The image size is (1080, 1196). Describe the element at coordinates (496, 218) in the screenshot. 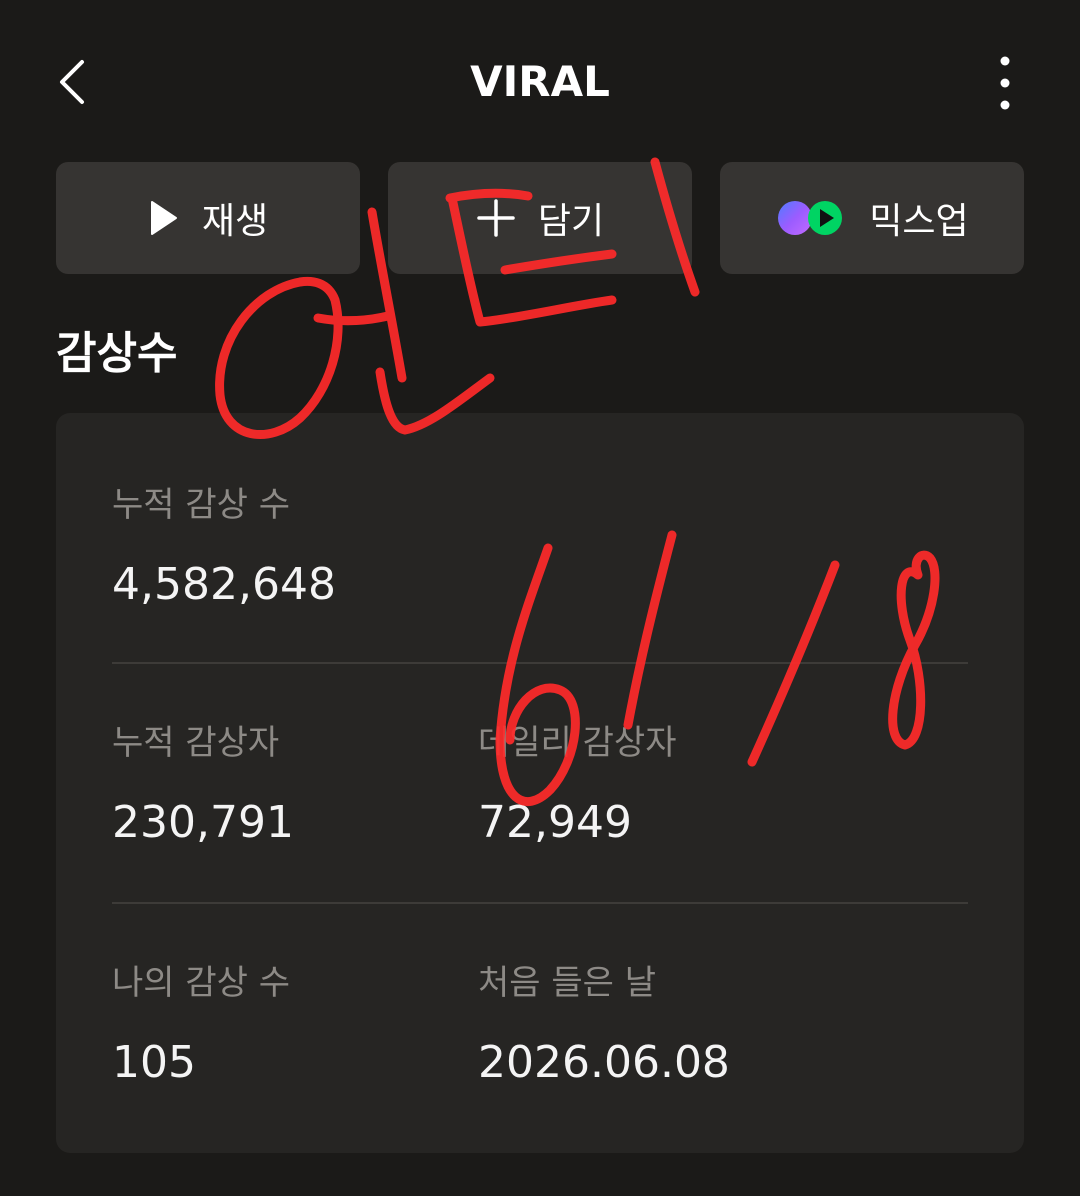

I see `plus-icon` at that location.